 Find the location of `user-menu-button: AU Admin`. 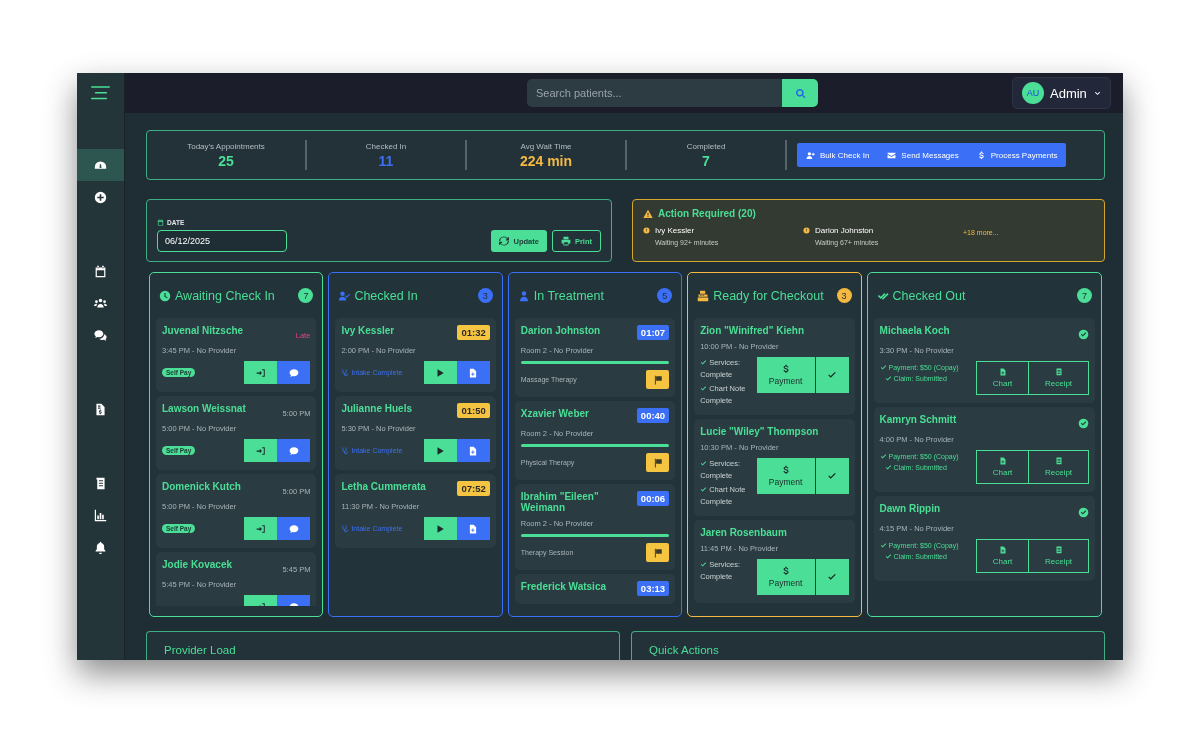

user-menu-button: AU Admin is located at coordinates (1061, 93).